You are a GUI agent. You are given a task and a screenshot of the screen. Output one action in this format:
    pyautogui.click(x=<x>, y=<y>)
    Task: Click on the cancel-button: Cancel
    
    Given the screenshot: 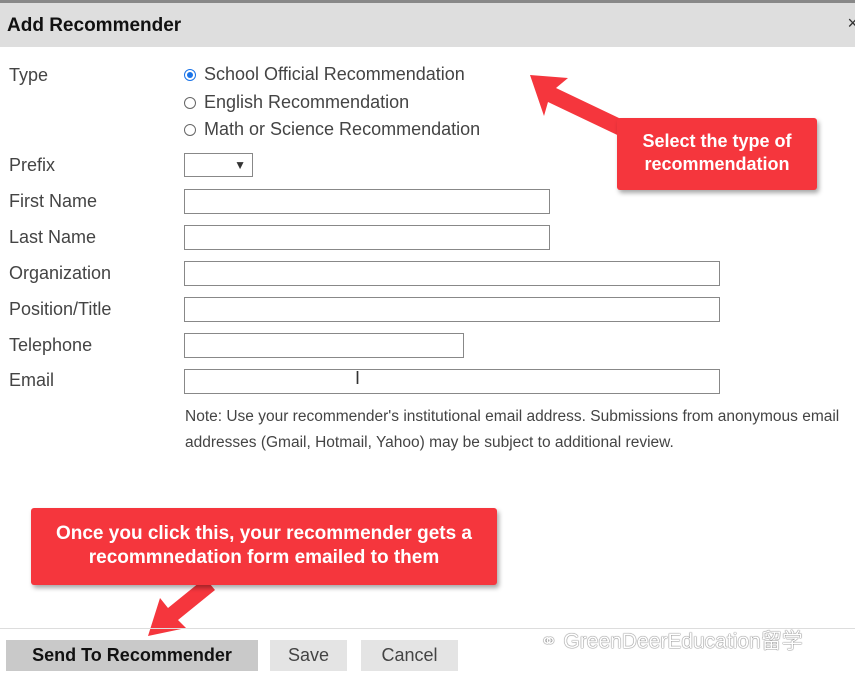 What is the action you would take?
    pyautogui.click(x=409, y=655)
    